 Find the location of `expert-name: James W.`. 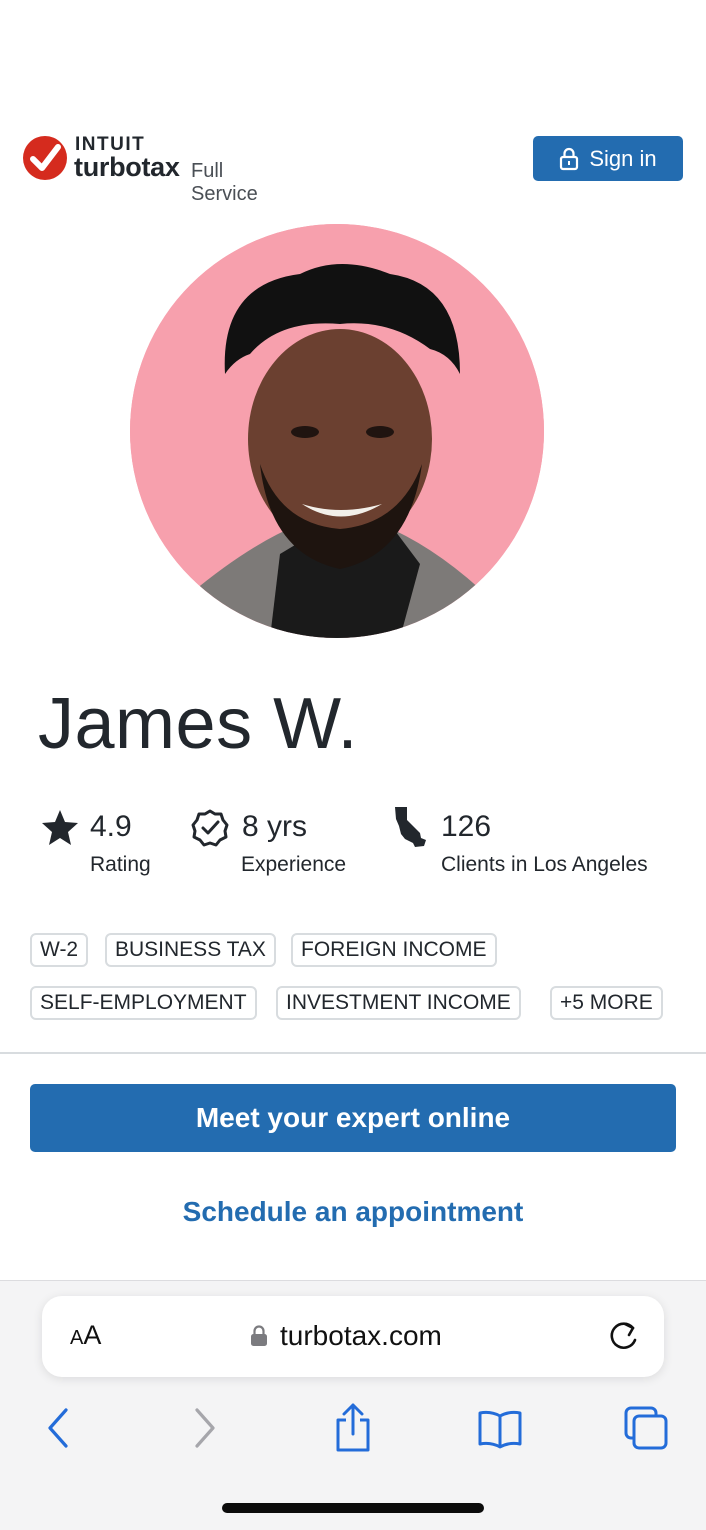

expert-name: James W. is located at coordinates (198, 724).